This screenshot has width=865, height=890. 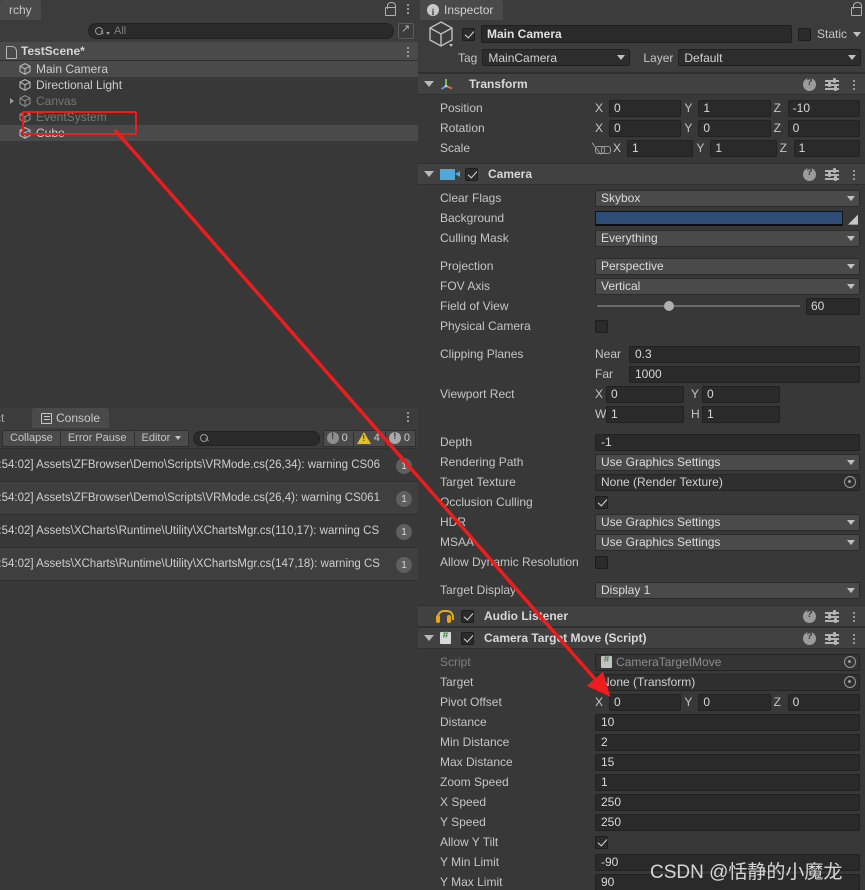 What do you see at coordinates (7, 418) in the screenshot?
I see `tab-project: ct` at bounding box center [7, 418].